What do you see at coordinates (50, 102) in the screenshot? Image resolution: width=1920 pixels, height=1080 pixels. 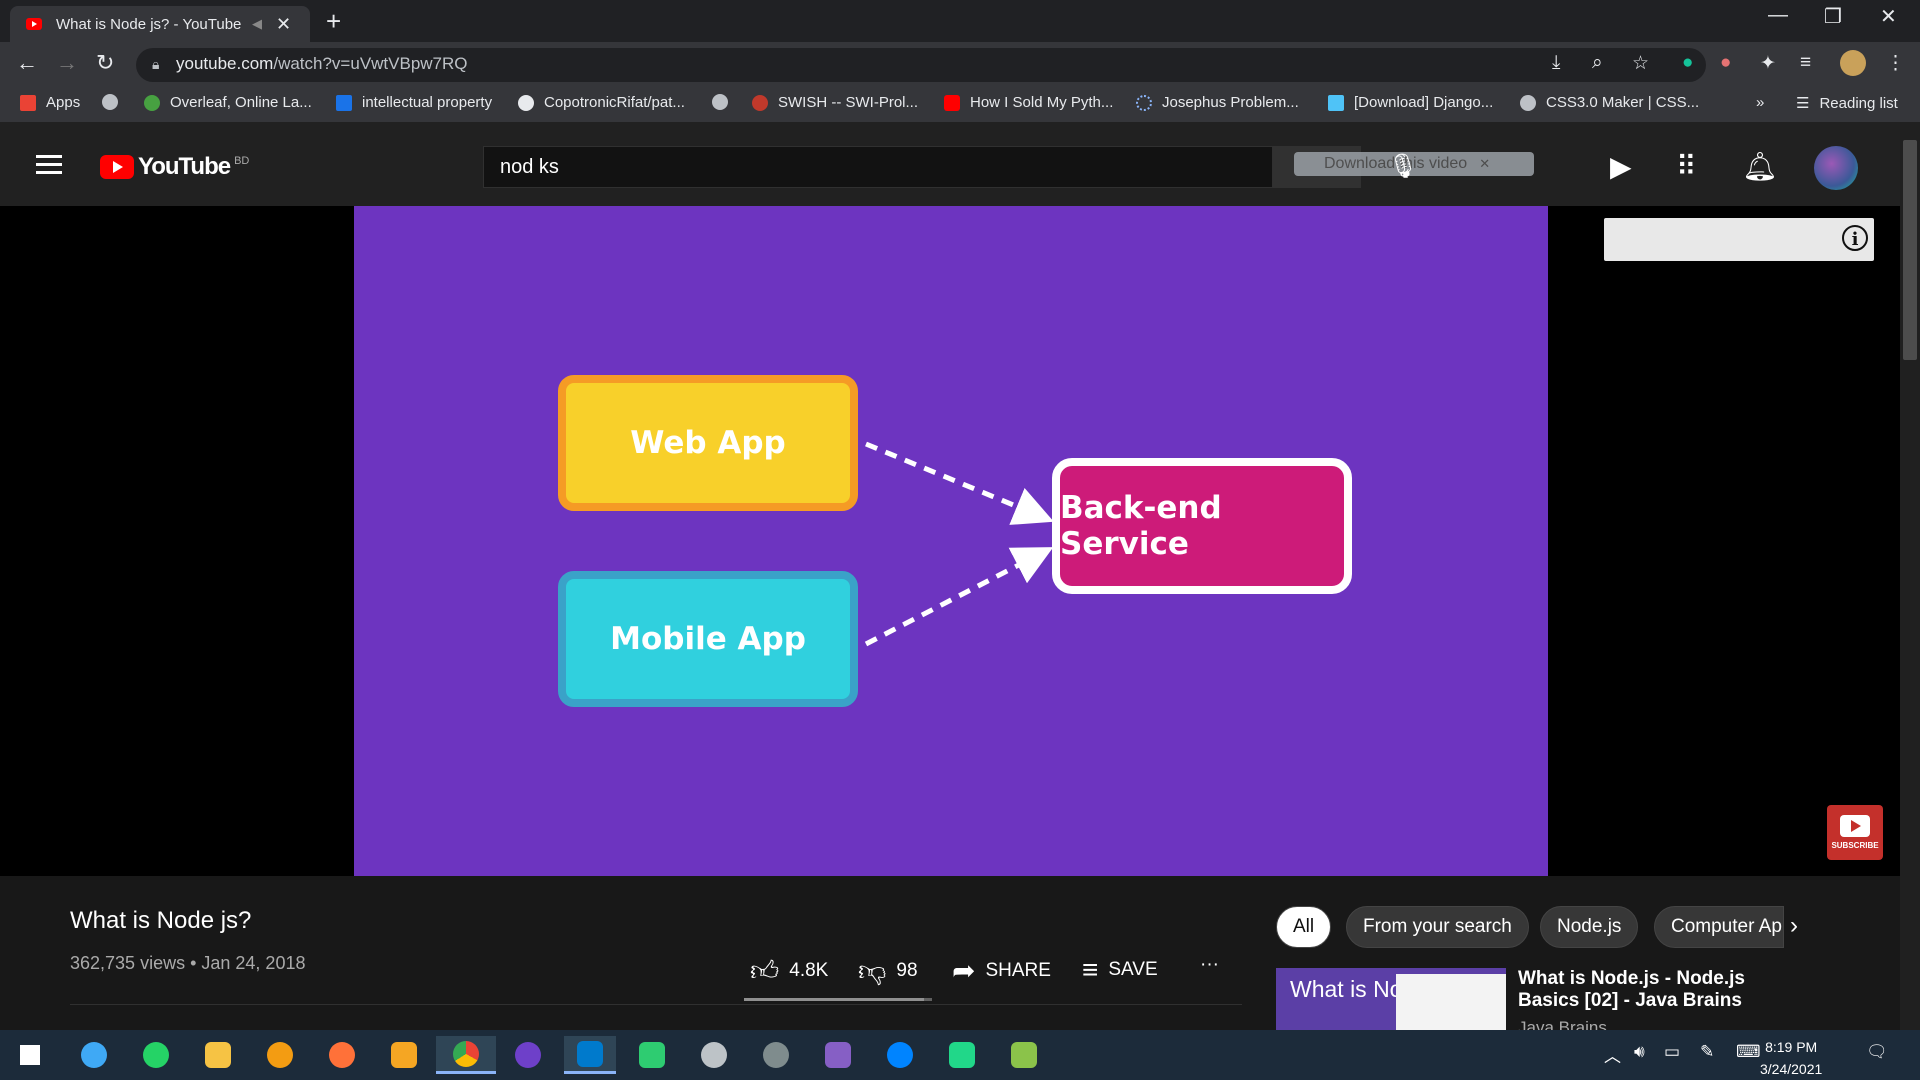 I see `bookmark-apps: Apps` at bounding box center [50, 102].